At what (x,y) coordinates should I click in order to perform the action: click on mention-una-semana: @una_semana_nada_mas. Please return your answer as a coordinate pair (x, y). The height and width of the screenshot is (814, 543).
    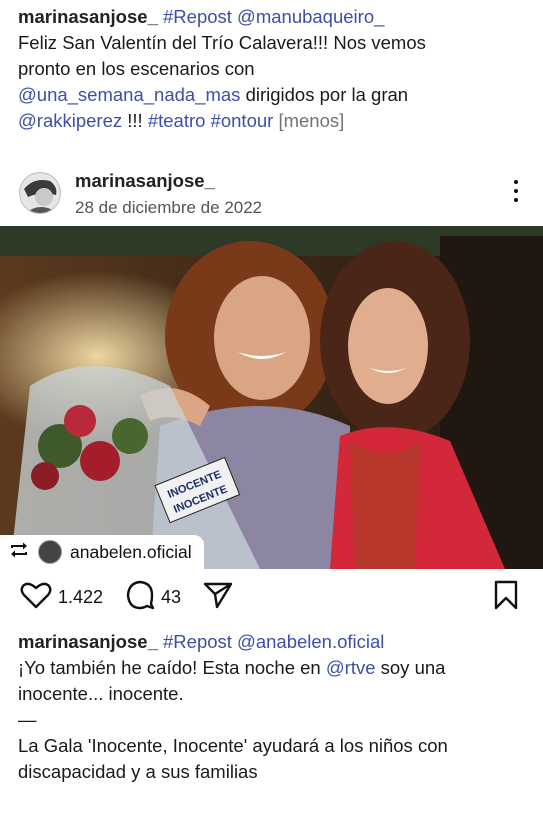
    Looking at the image, I should click on (129, 94).